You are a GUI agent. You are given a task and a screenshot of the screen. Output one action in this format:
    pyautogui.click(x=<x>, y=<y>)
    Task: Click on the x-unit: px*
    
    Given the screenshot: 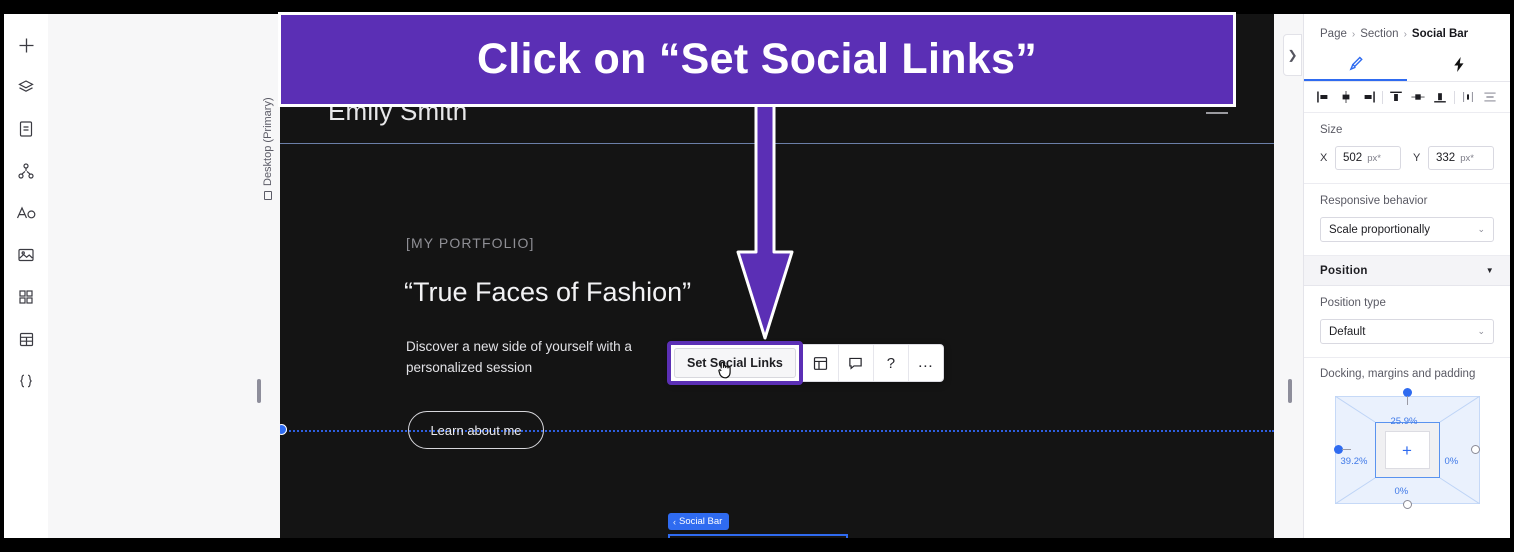 What is the action you would take?
    pyautogui.click(x=1374, y=158)
    